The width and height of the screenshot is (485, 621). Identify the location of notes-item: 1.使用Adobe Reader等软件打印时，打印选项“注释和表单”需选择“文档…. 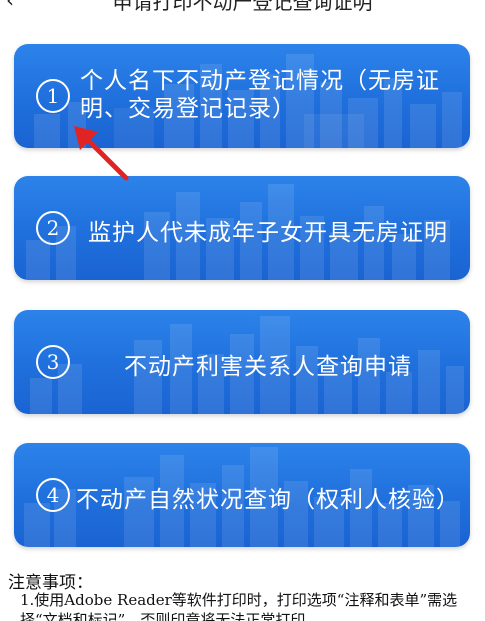
(239, 606).